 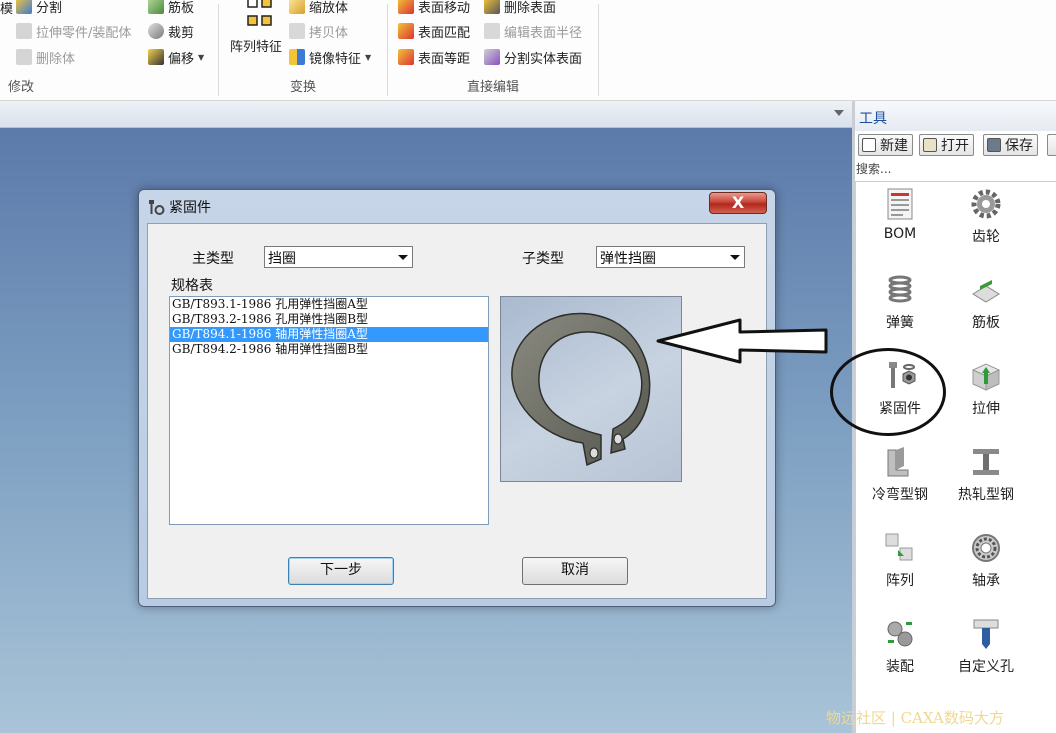 What do you see at coordinates (986, 634) in the screenshot?
I see `custom-hole-icon` at bounding box center [986, 634].